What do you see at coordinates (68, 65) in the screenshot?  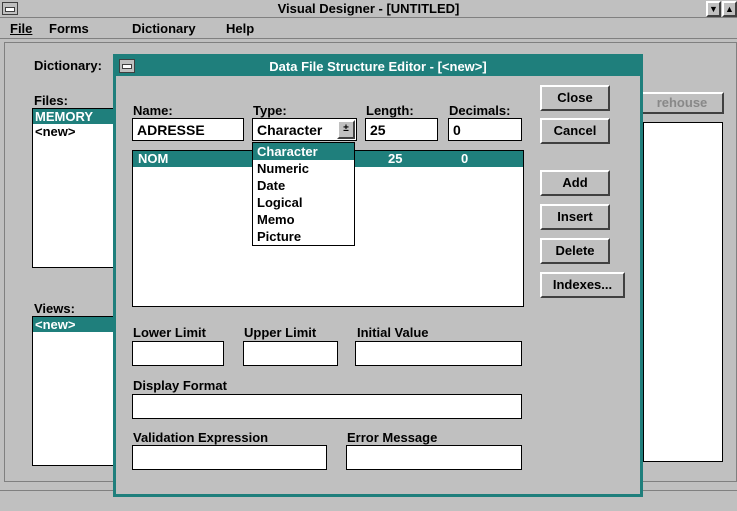 I see `dictionary-label: Dictionary:` at bounding box center [68, 65].